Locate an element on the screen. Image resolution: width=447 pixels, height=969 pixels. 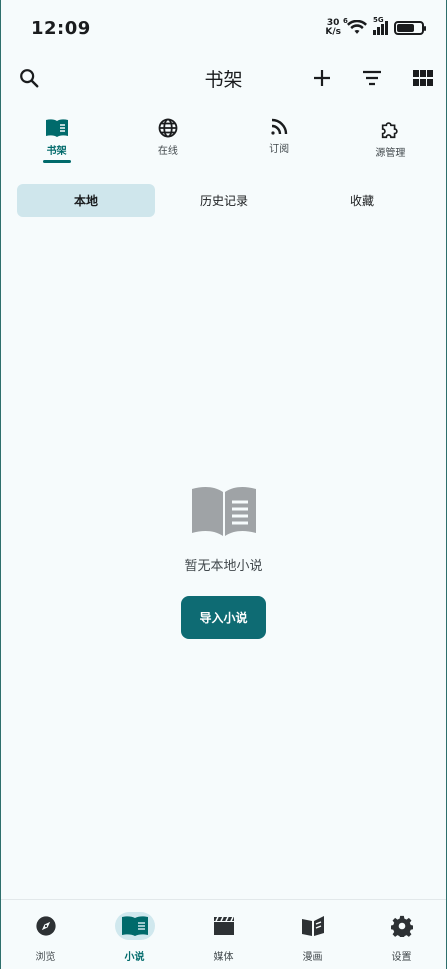
segment-favorites: 收藏 is located at coordinates (362, 200).